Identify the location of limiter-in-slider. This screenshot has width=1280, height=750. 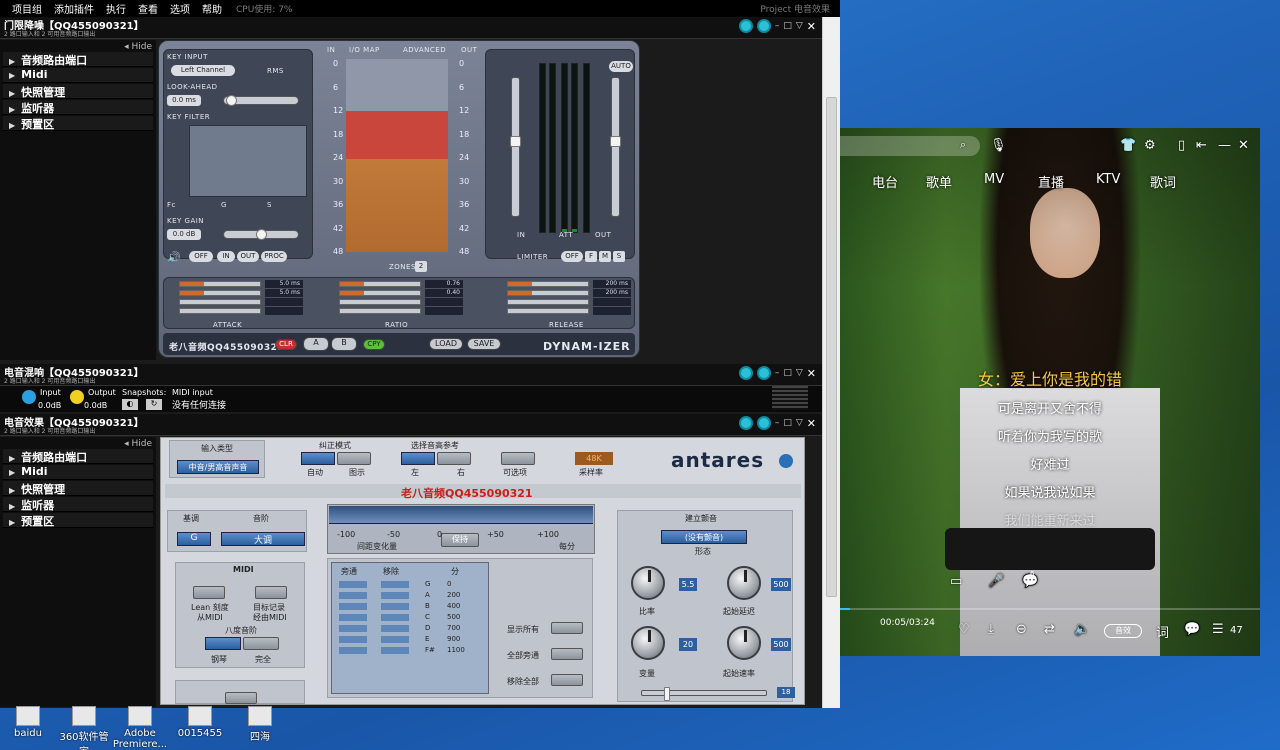
(515, 147).